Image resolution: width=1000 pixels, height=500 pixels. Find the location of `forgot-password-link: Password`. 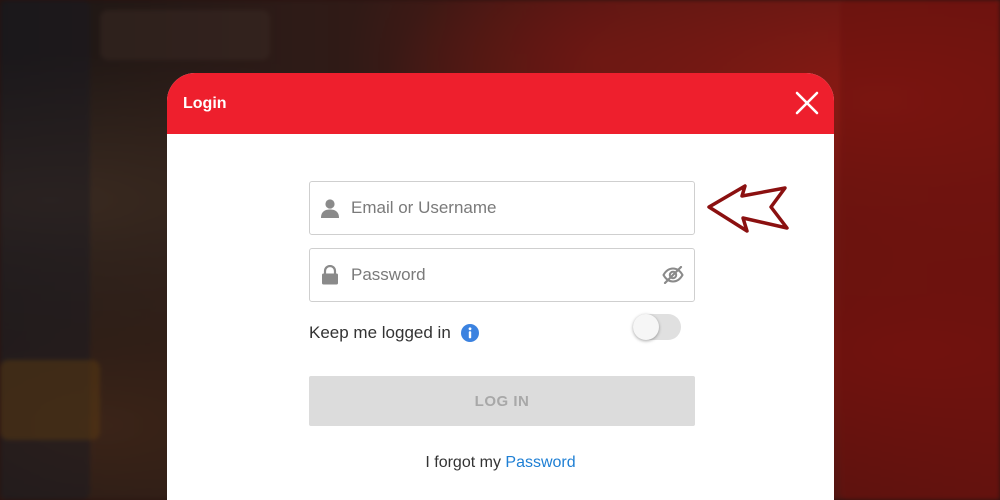

forgot-password-link: Password is located at coordinates (540, 462).